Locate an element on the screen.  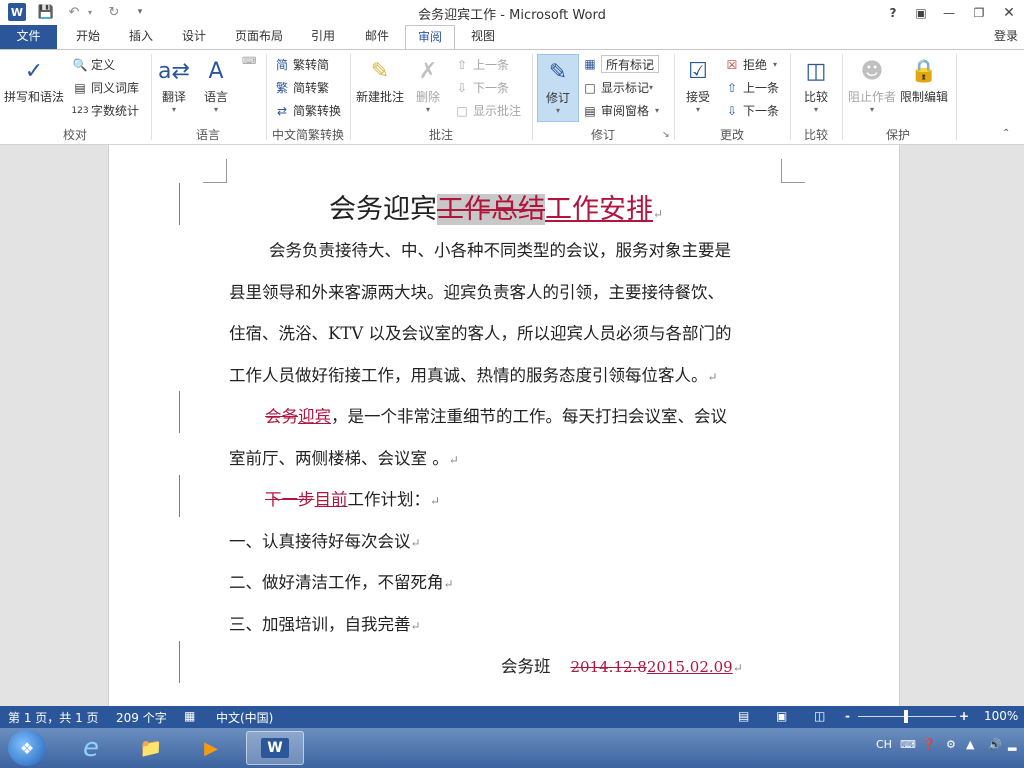
new-comment-icon: ✎ is located at coordinates (380, 71).